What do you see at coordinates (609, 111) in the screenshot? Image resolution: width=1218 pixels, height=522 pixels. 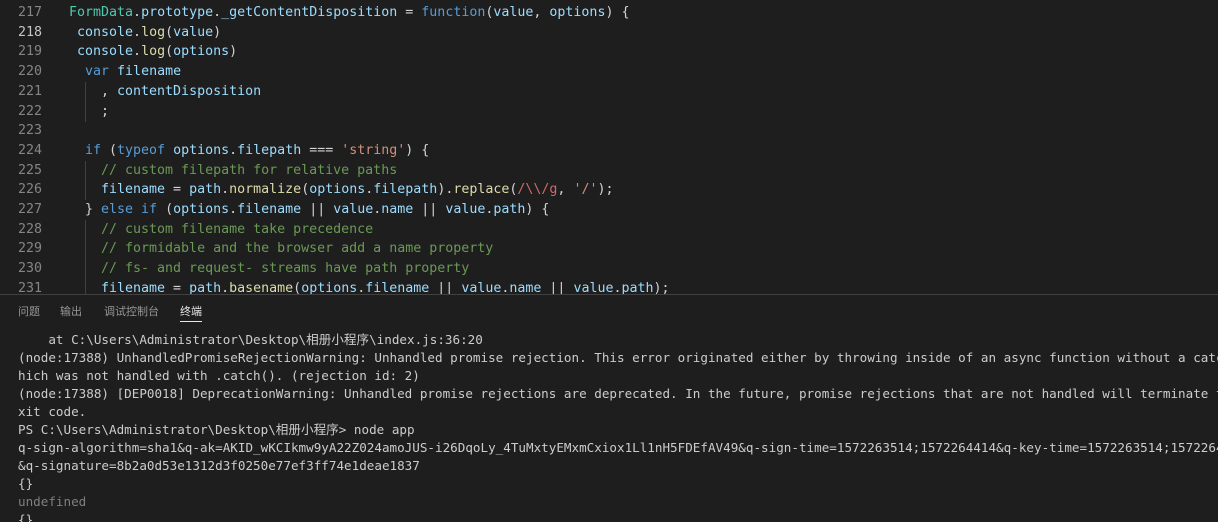 I see `code-line: 222;` at bounding box center [609, 111].